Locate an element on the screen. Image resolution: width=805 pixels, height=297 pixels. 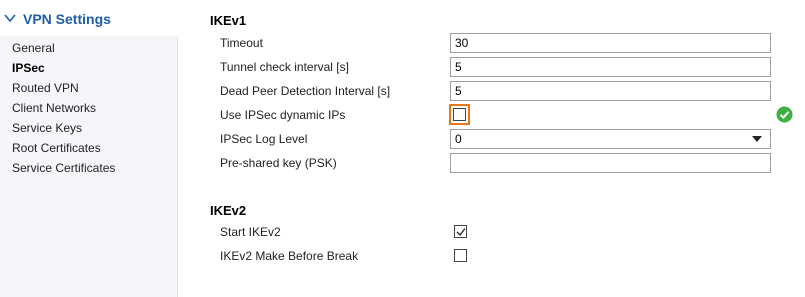
check-circle-icon is located at coordinates (784, 114).